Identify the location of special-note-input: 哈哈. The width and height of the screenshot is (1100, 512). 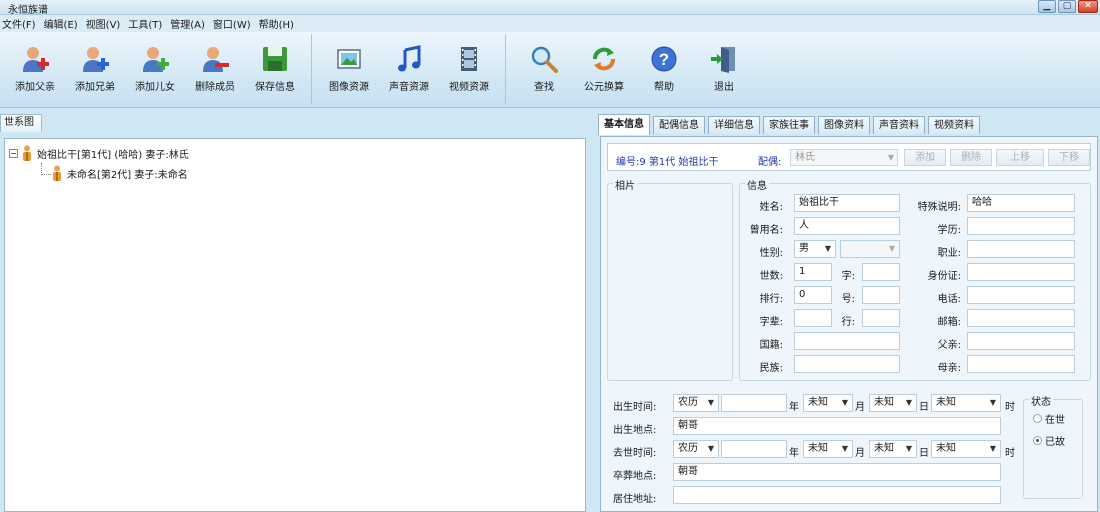
(1021, 203).